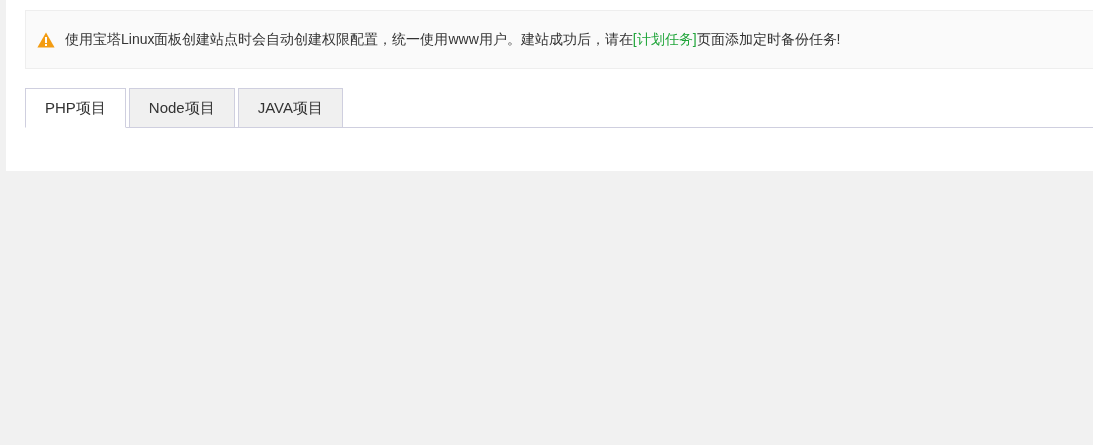  Describe the element at coordinates (75, 108) in the screenshot. I see `project-tab: PHP项目` at that location.